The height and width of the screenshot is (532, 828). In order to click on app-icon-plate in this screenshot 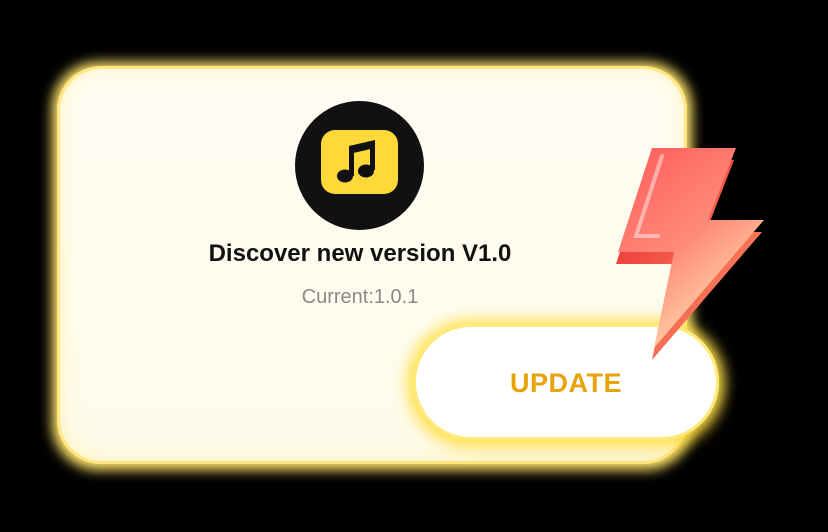, I will do `click(359, 162)`.